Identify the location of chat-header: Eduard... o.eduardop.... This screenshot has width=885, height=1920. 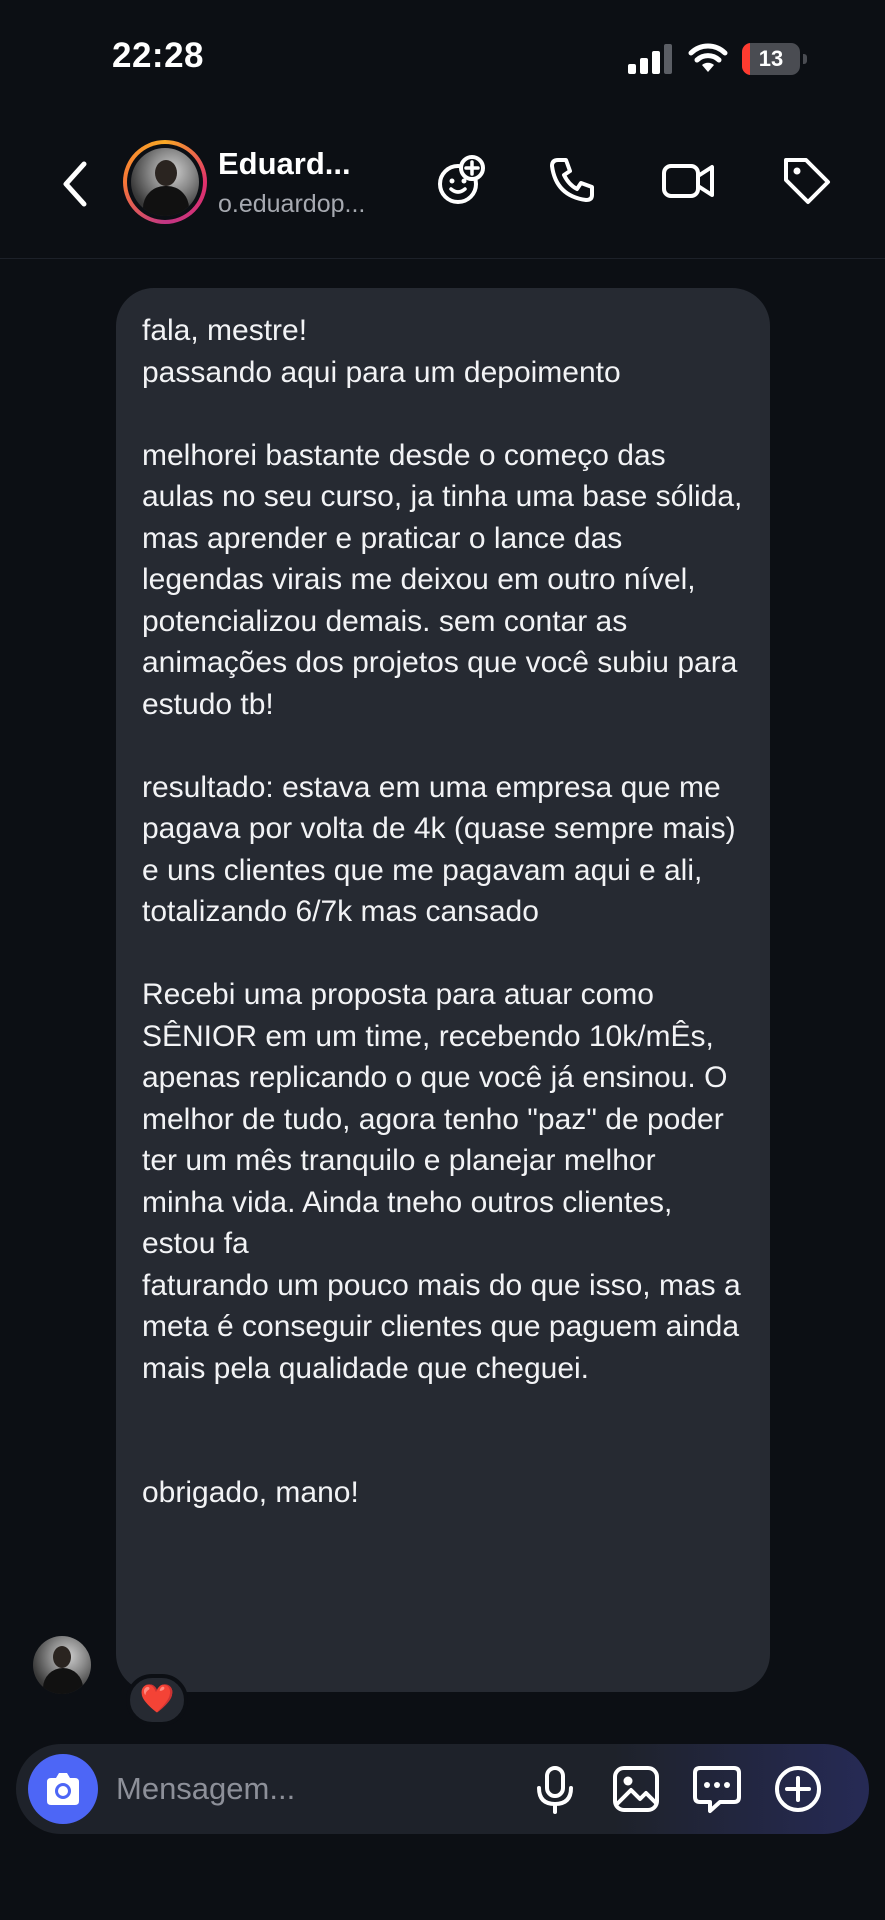
(442, 189).